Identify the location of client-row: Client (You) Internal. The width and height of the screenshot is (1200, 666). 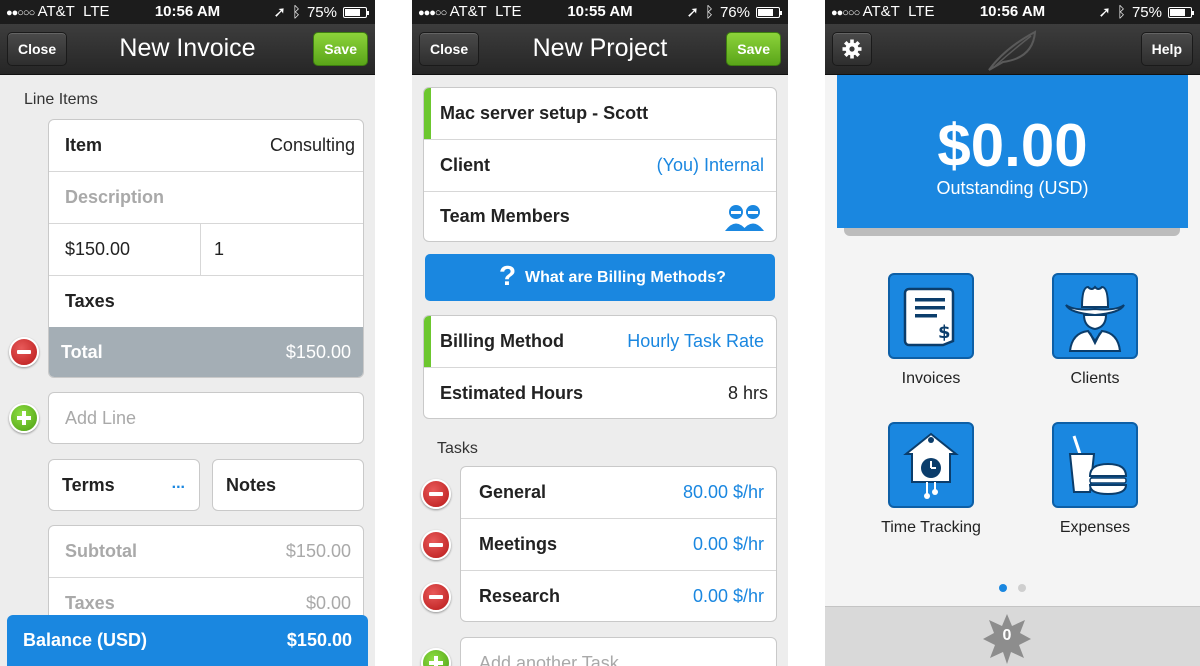
(600, 166).